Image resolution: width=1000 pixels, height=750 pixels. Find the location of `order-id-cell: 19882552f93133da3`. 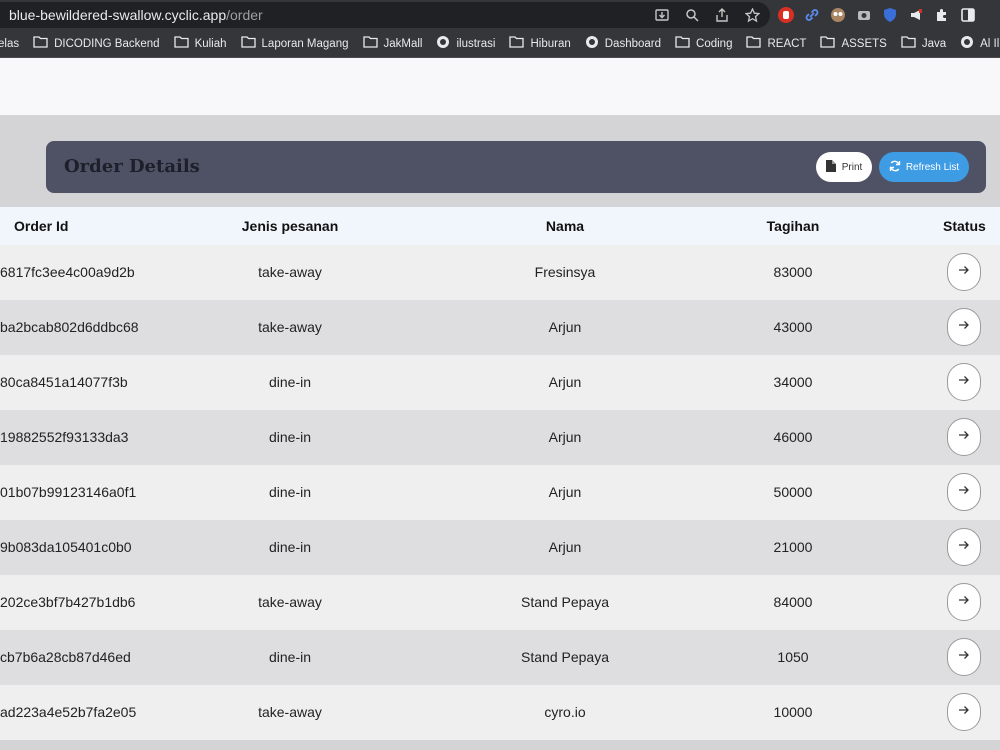

order-id-cell: 19882552f93133da3 is located at coordinates (64, 437).